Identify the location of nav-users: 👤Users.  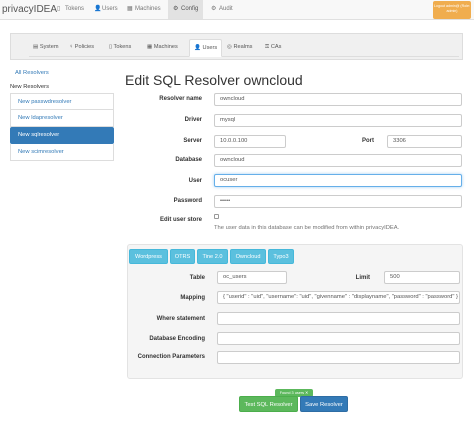
(106, 9).